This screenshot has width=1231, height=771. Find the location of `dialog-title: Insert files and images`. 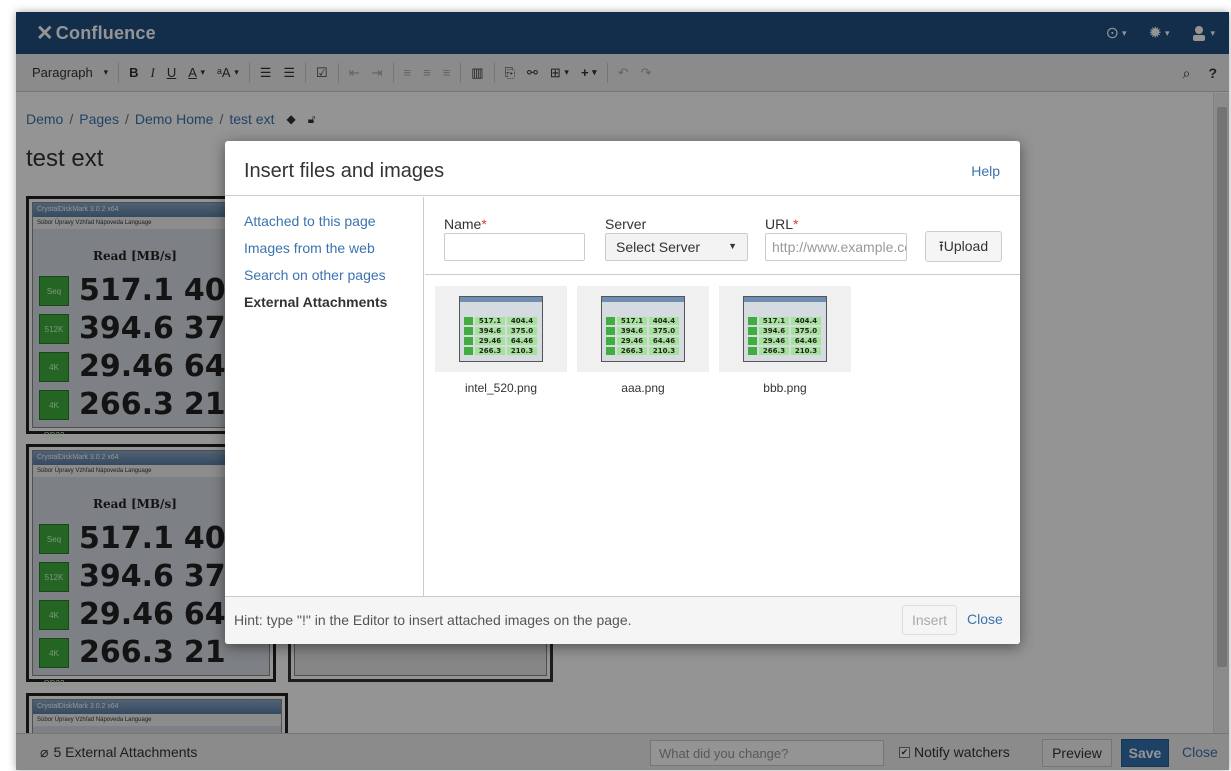

dialog-title: Insert files and images is located at coordinates (344, 171).